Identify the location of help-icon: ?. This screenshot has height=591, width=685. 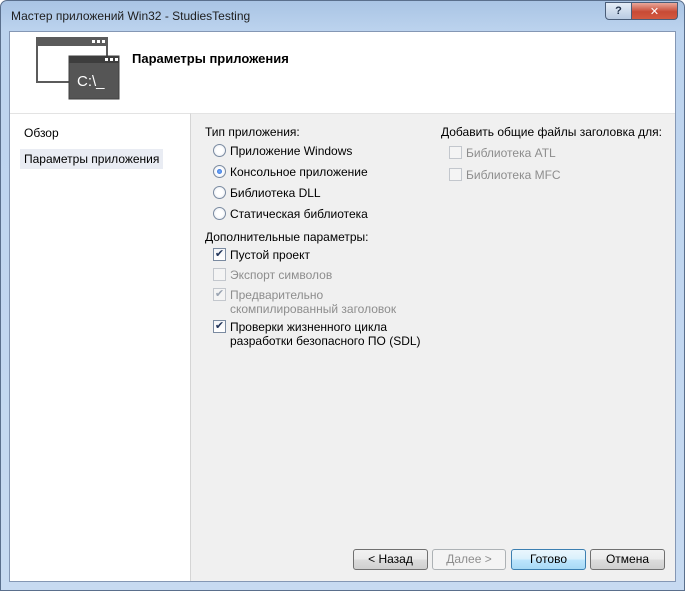
(618, 11).